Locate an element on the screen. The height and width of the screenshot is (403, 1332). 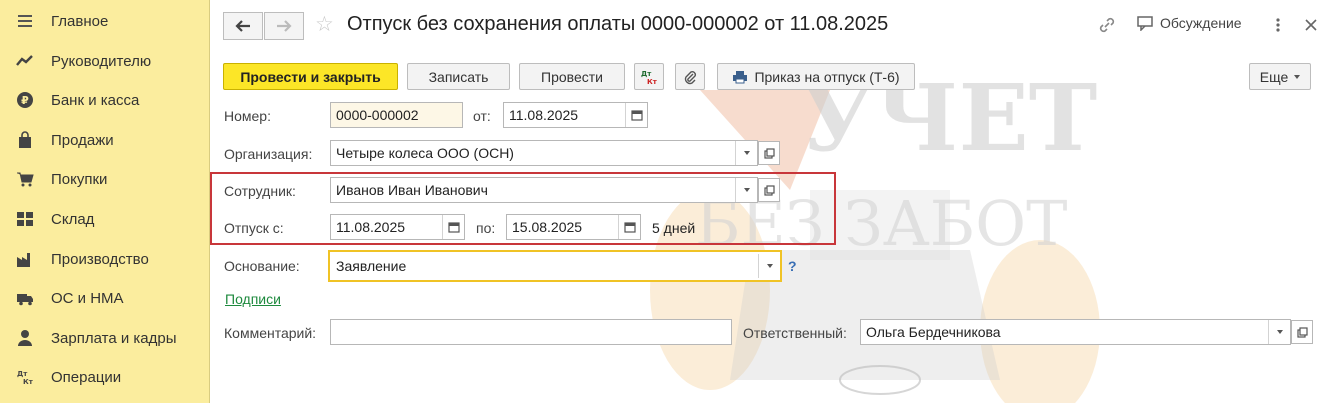
printer-icon is located at coordinates (740, 76).